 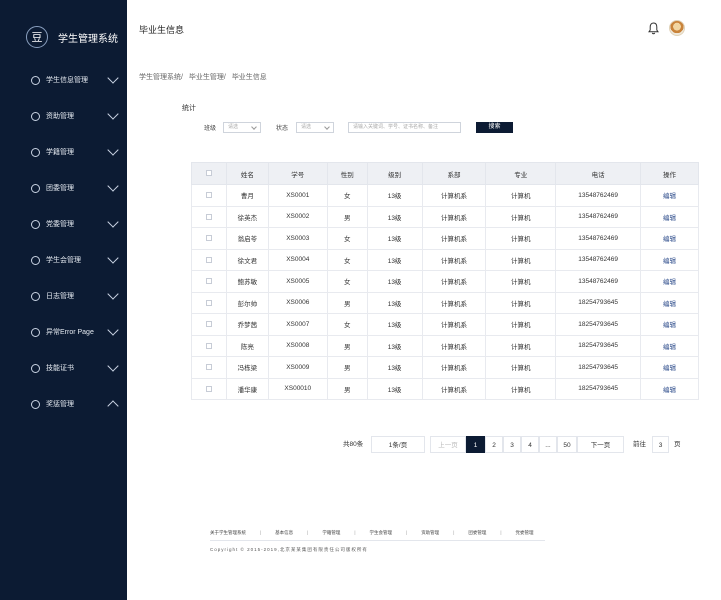 What do you see at coordinates (530, 444) in the screenshot?
I see `page-button: 4` at bounding box center [530, 444].